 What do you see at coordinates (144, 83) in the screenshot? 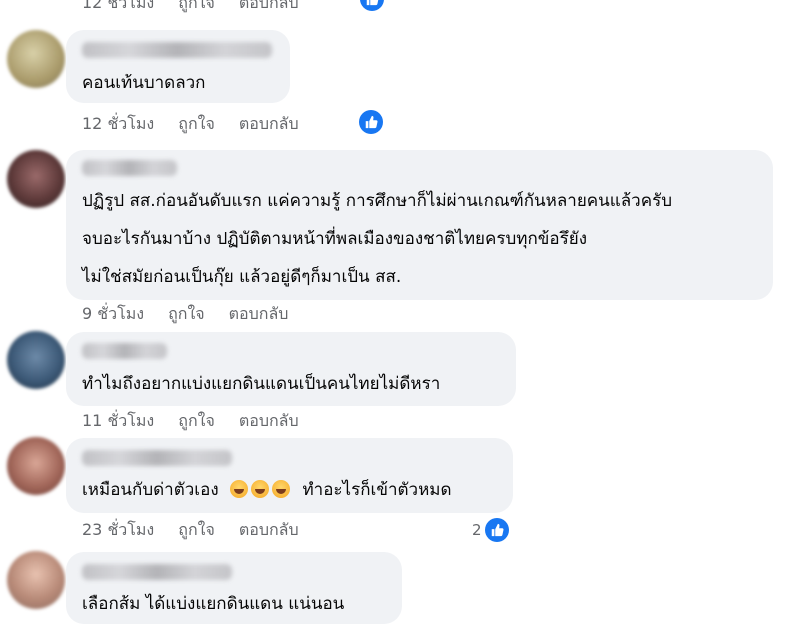
I see `comment-text: คอนเท้นบาดลวก` at bounding box center [144, 83].